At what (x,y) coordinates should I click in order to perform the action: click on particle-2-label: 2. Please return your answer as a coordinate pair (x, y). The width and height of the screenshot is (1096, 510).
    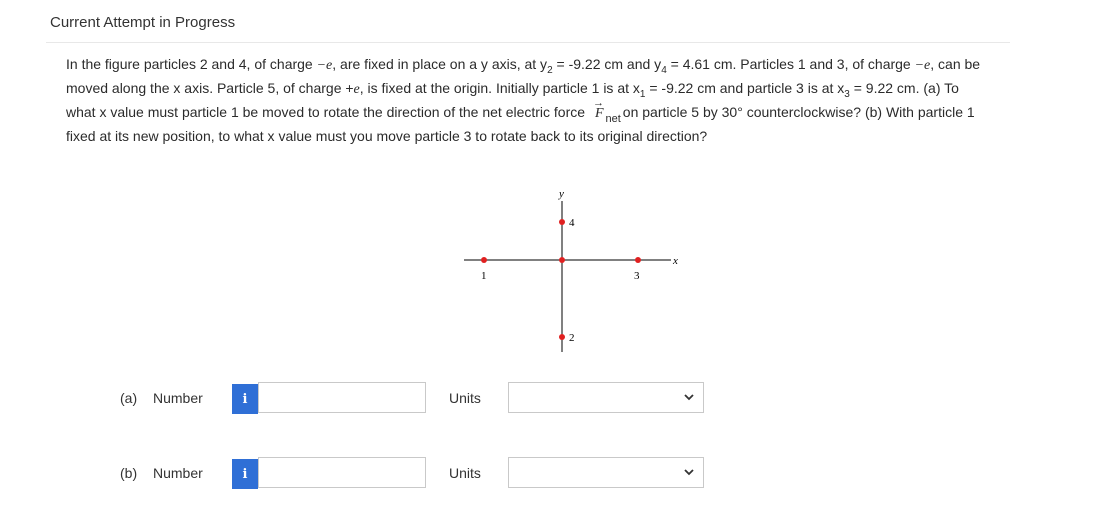
    Looking at the image, I should click on (572, 338).